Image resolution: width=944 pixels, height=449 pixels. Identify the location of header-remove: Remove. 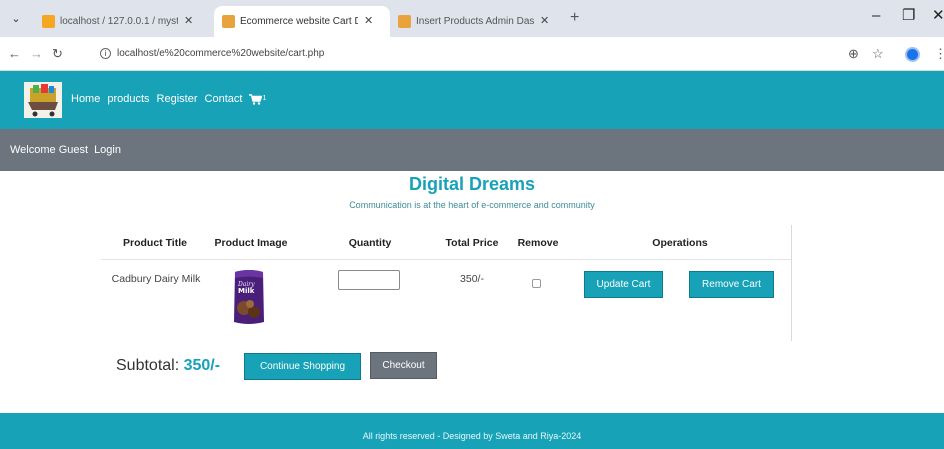
(538, 243).